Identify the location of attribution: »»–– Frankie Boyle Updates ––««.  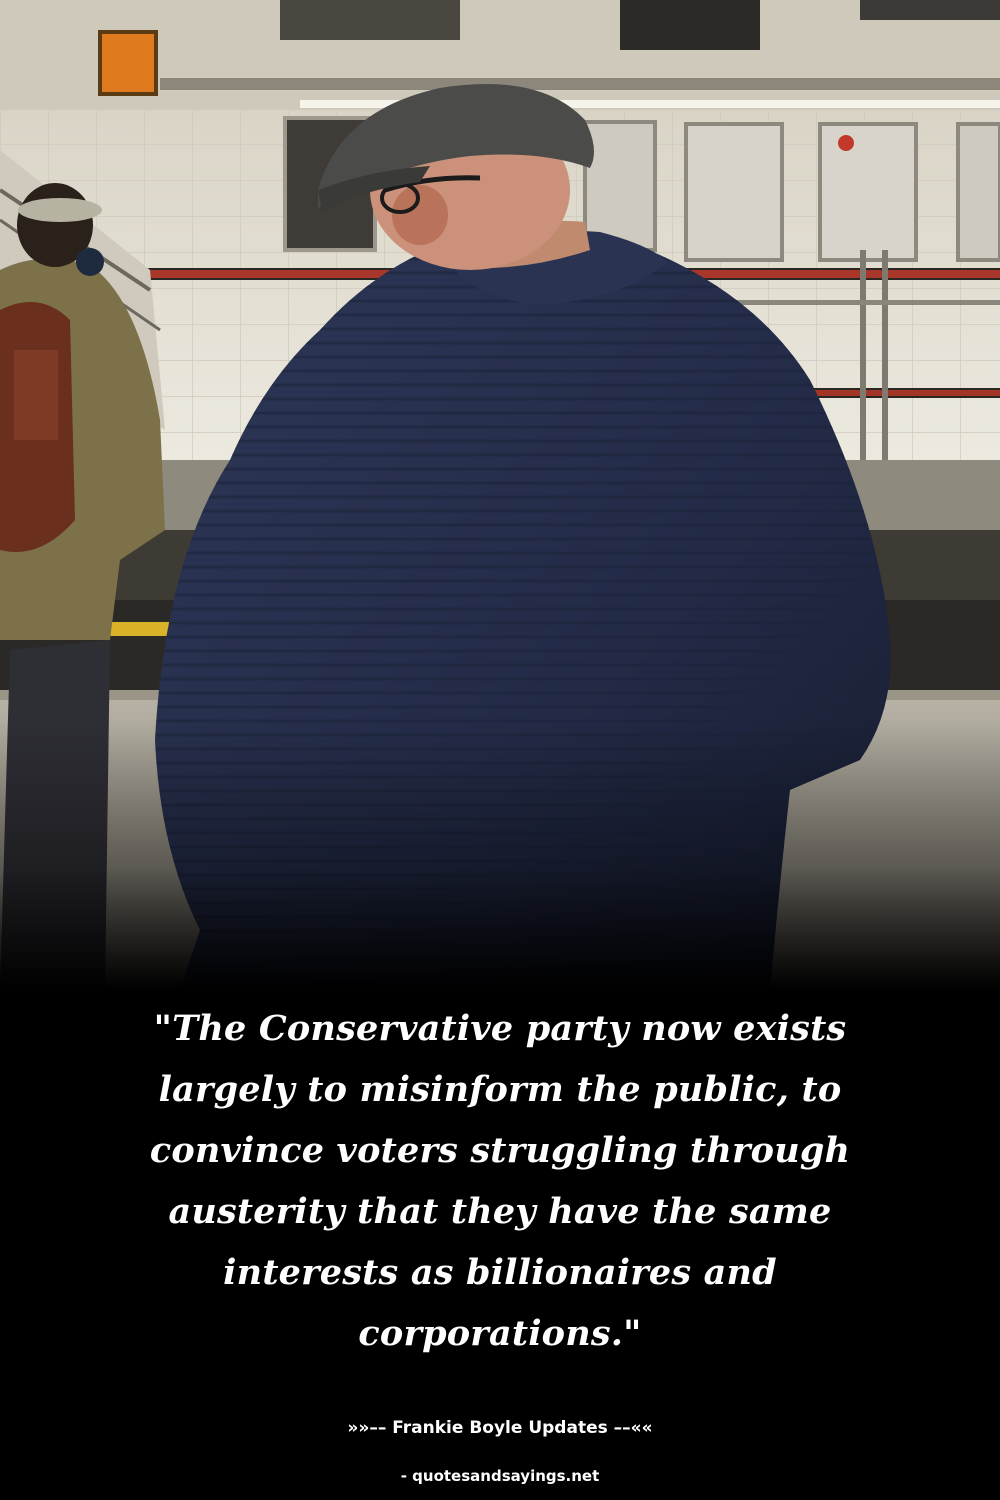
(500, 1428).